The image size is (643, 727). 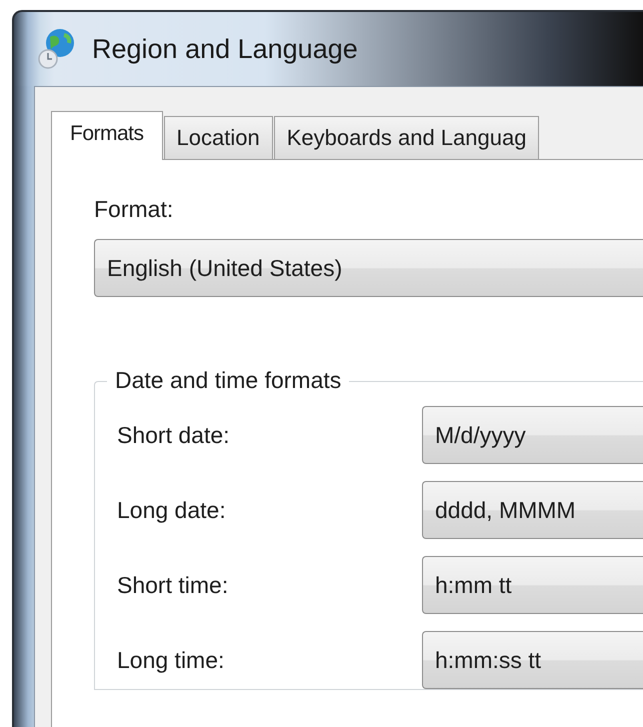 What do you see at coordinates (218, 138) in the screenshot?
I see `tab: Location` at bounding box center [218, 138].